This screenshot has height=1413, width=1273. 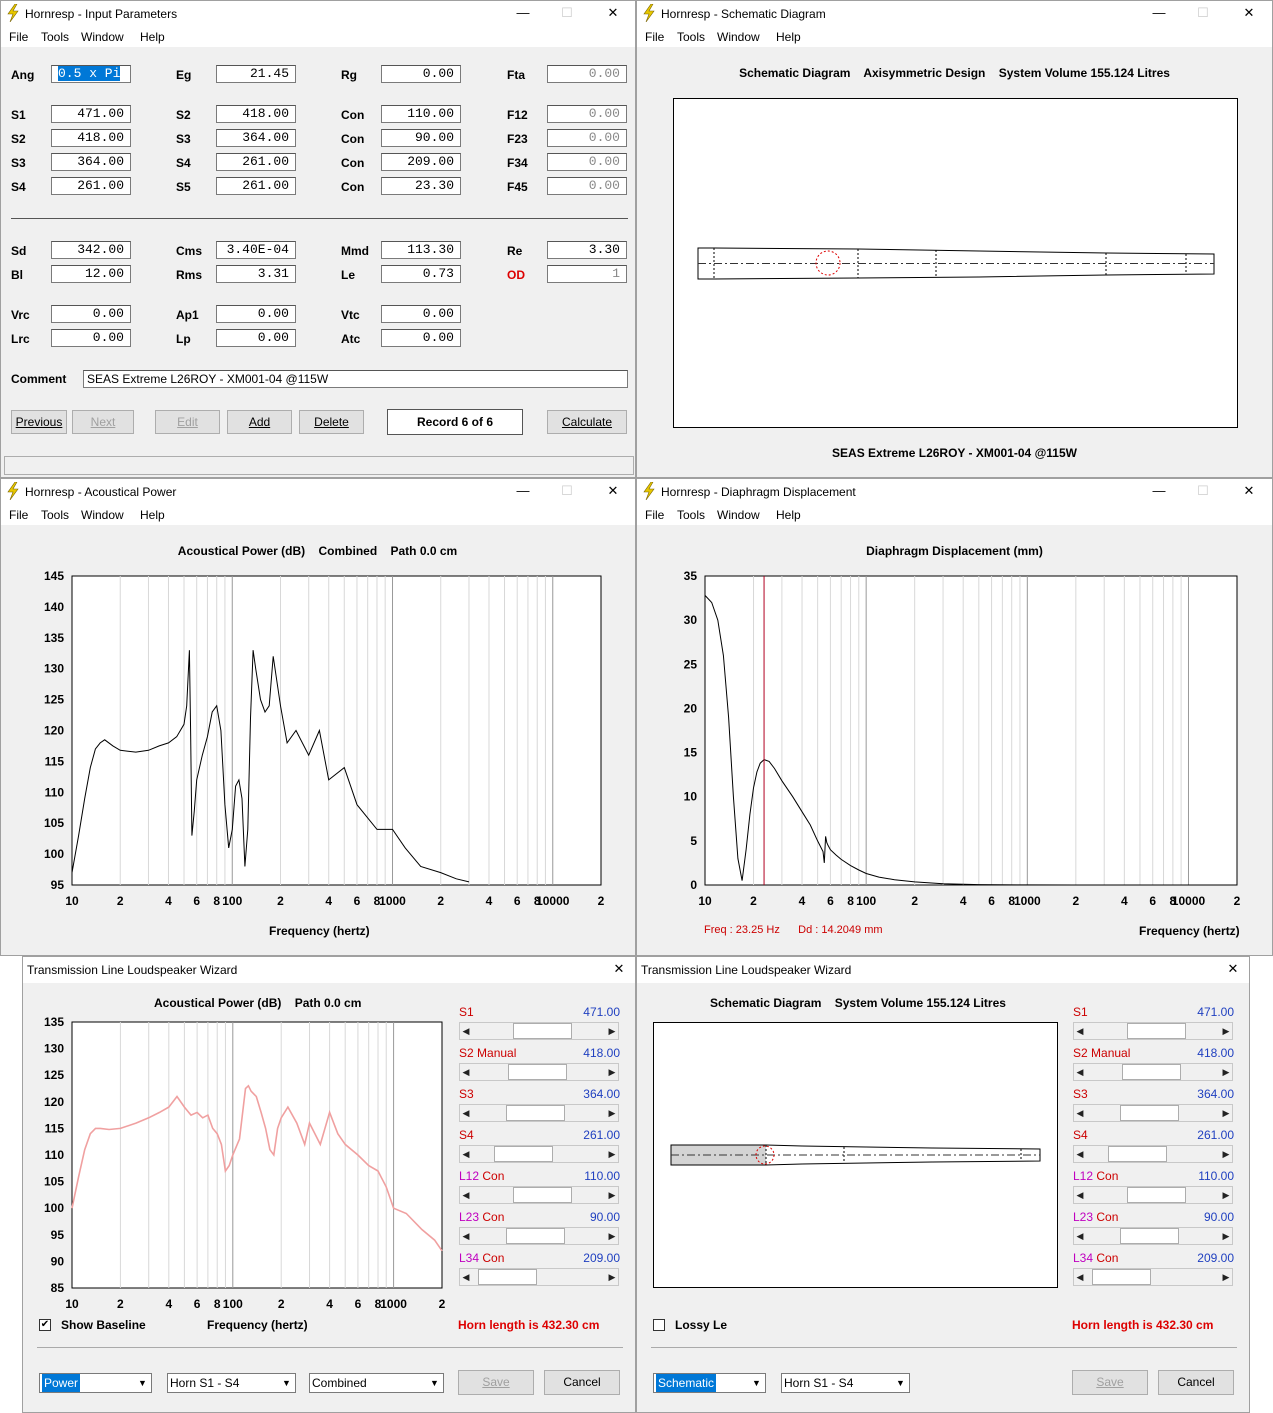 What do you see at coordinates (845, 1383) in the screenshot?
I see `horn-range-dropdown: Horn S1 - S4 ▼` at bounding box center [845, 1383].